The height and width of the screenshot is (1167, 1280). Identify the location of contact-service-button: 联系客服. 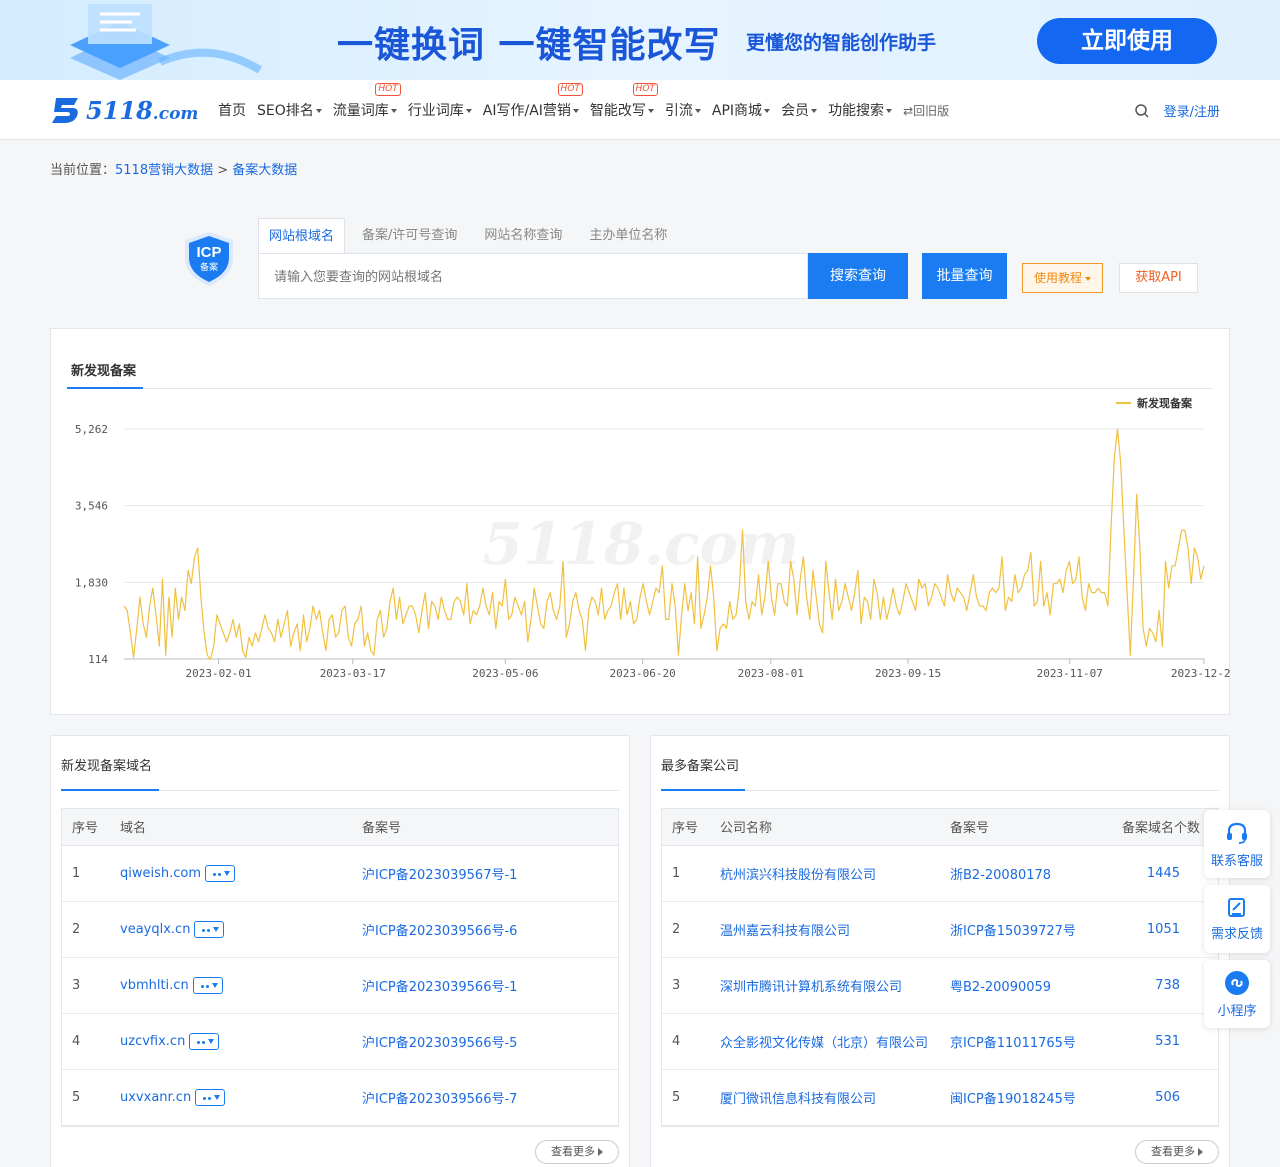
(1237, 844).